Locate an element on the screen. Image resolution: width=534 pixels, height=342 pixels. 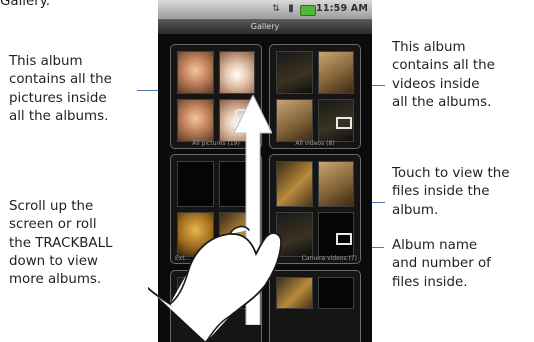
status-icons: ⇅ ▮ is located at coordinates (293, 9).